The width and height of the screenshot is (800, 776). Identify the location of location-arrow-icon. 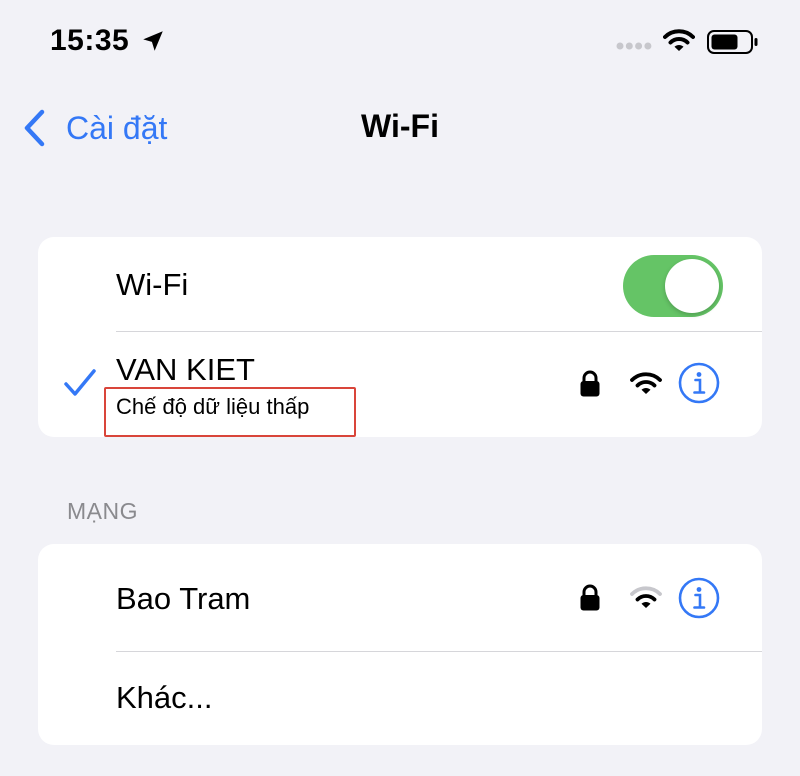
(153, 41).